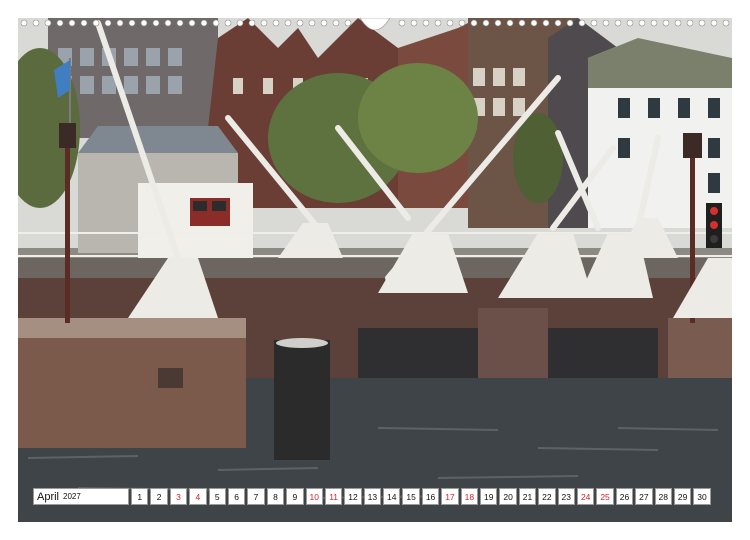 The height and width of the screenshot is (540, 750). Describe the element at coordinates (663, 496) in the screenshot. I see `day-cell: 28` at that location.